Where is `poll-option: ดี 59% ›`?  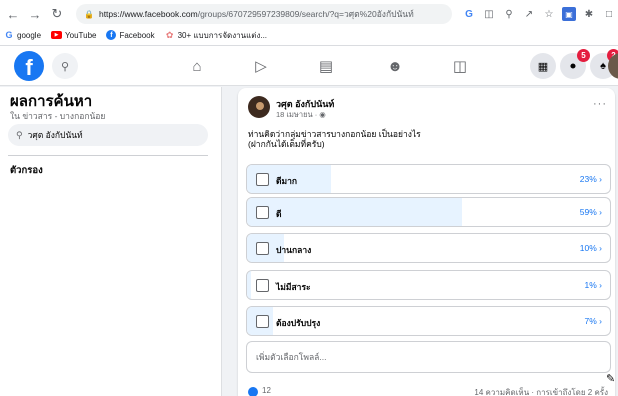
poll-option: ดี 59% › is located at coordinates (428, 212).